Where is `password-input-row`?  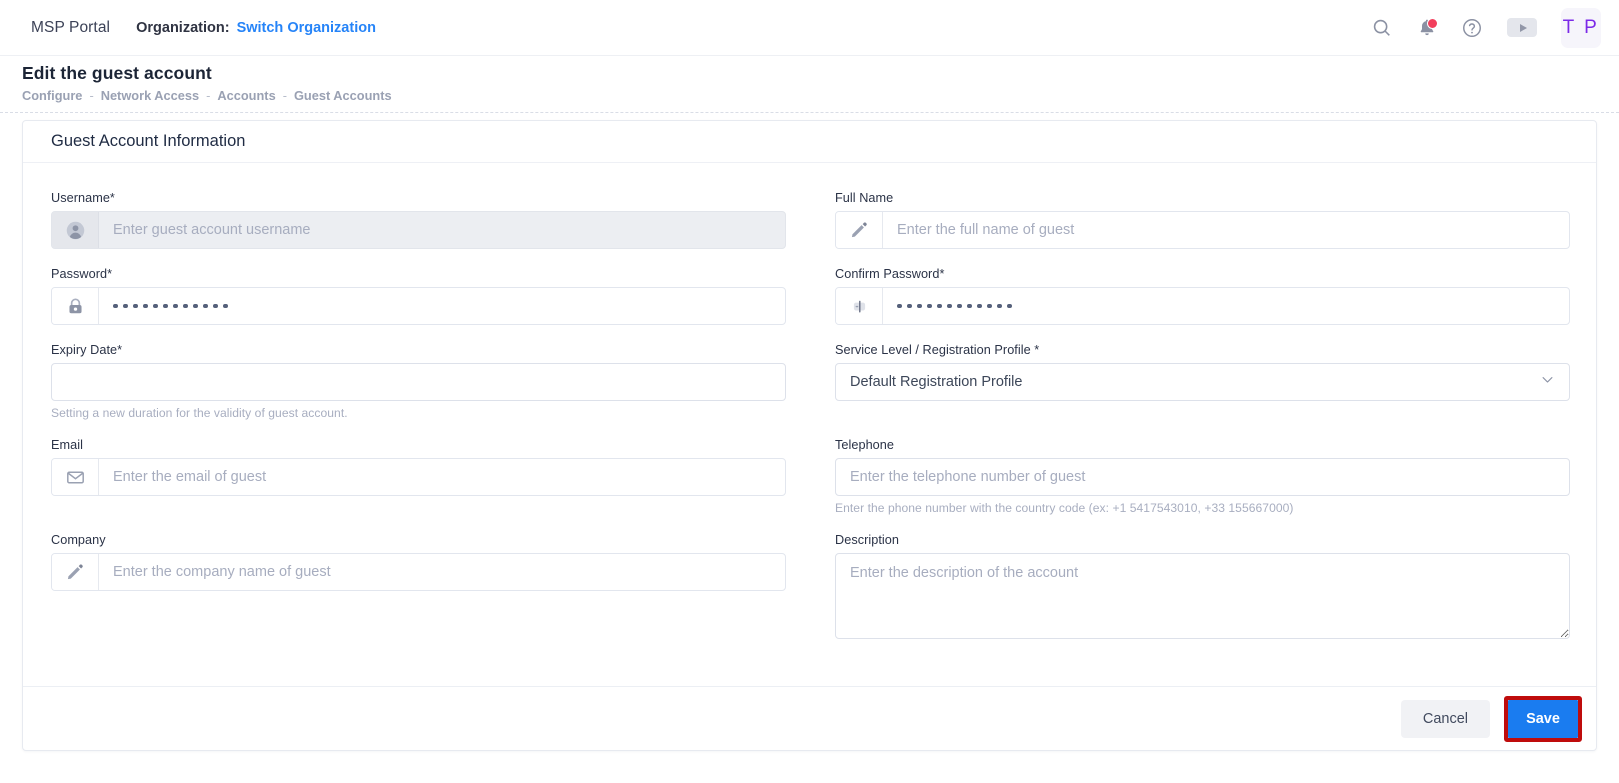
password-input-row is located at coordinates (418, 306).